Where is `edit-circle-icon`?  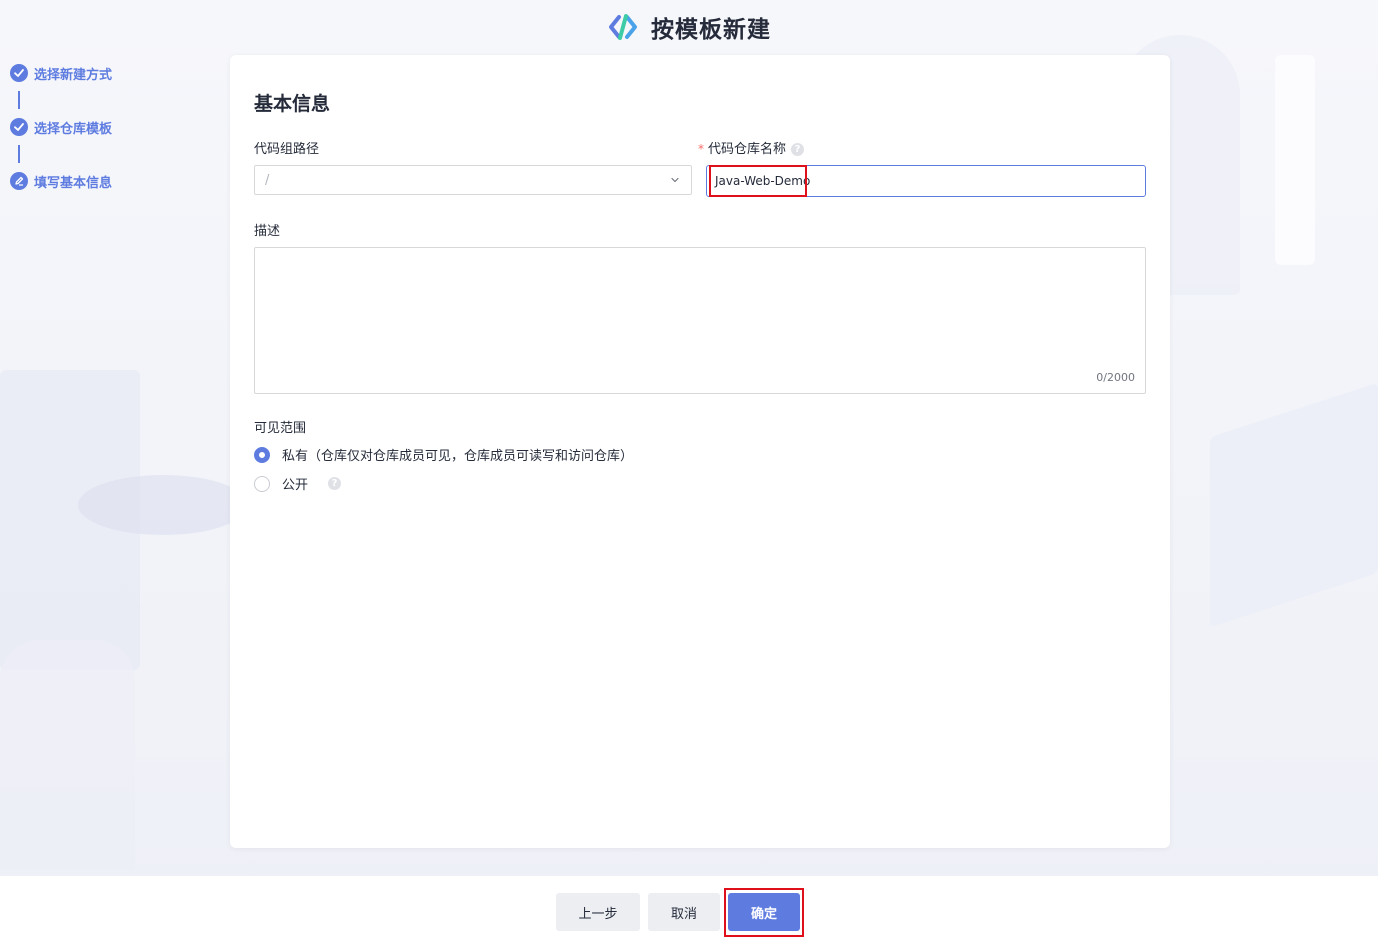
edit-circle-icon is located at coordinates (19, 181).